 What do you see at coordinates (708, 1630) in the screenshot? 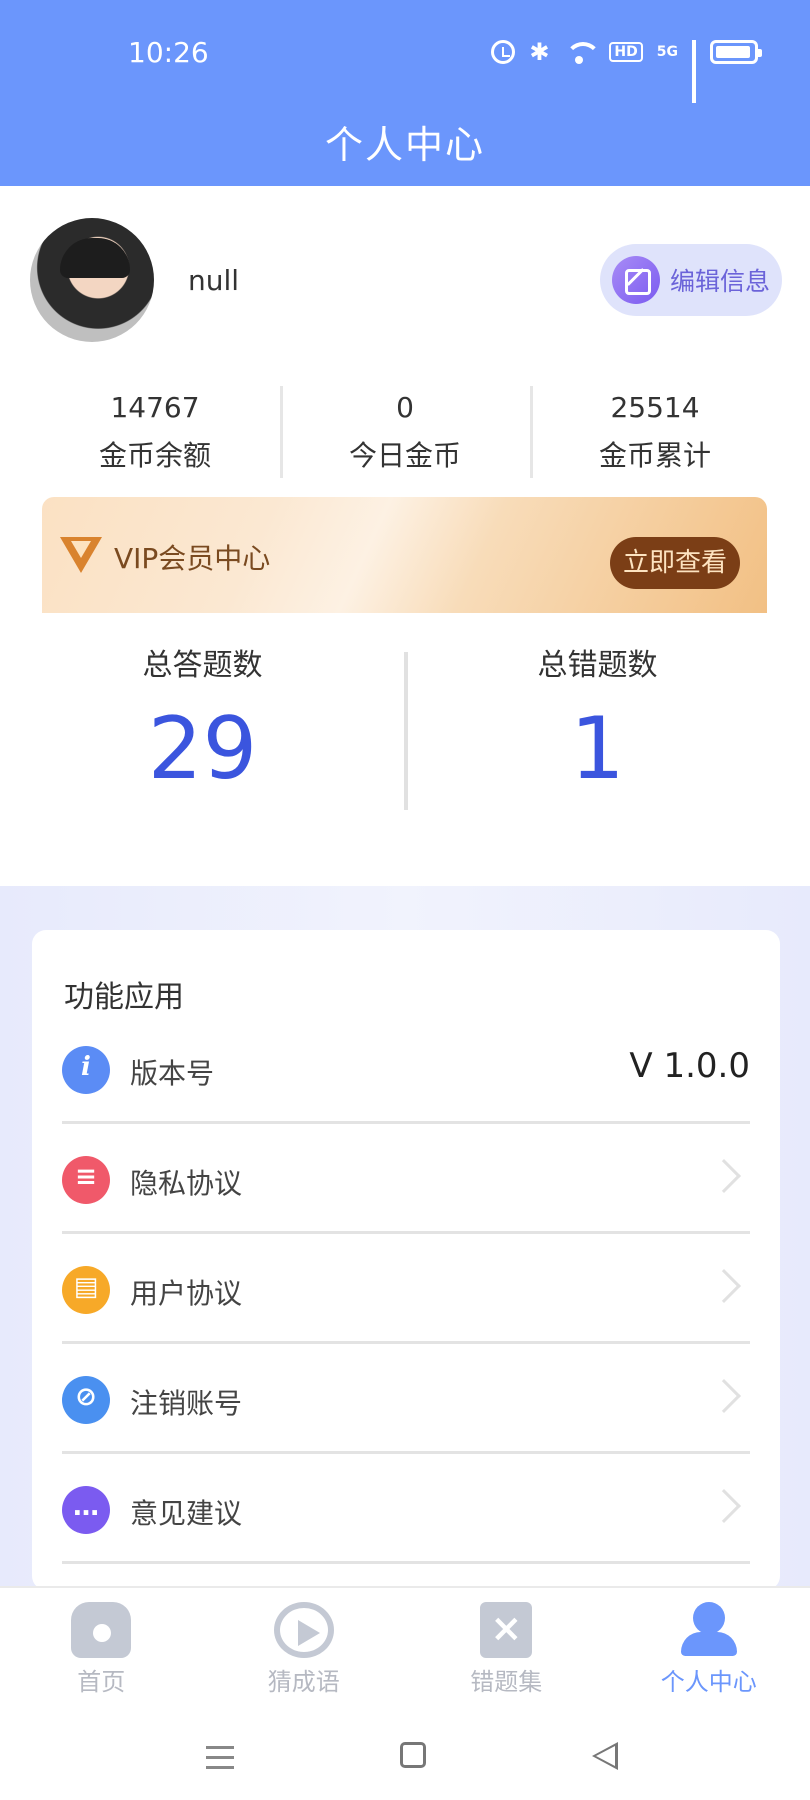
I see `user-icon` at bounding box center [708, 1630].